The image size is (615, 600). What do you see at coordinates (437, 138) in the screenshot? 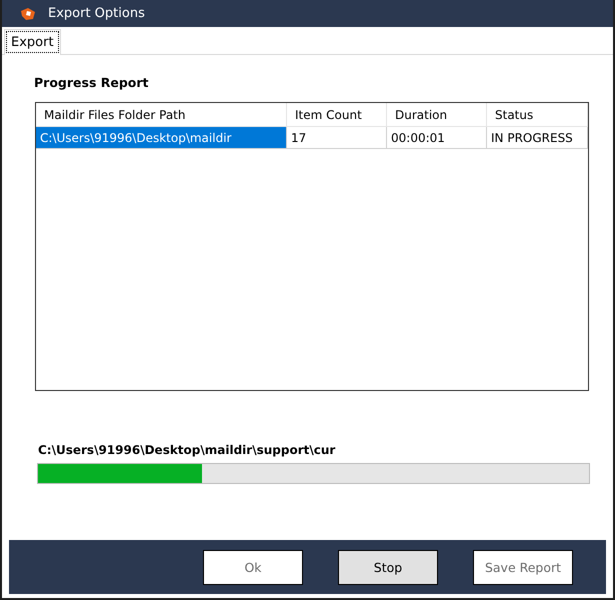
I see `table-cell: 00:00:01` at bounding box center [437, 138].